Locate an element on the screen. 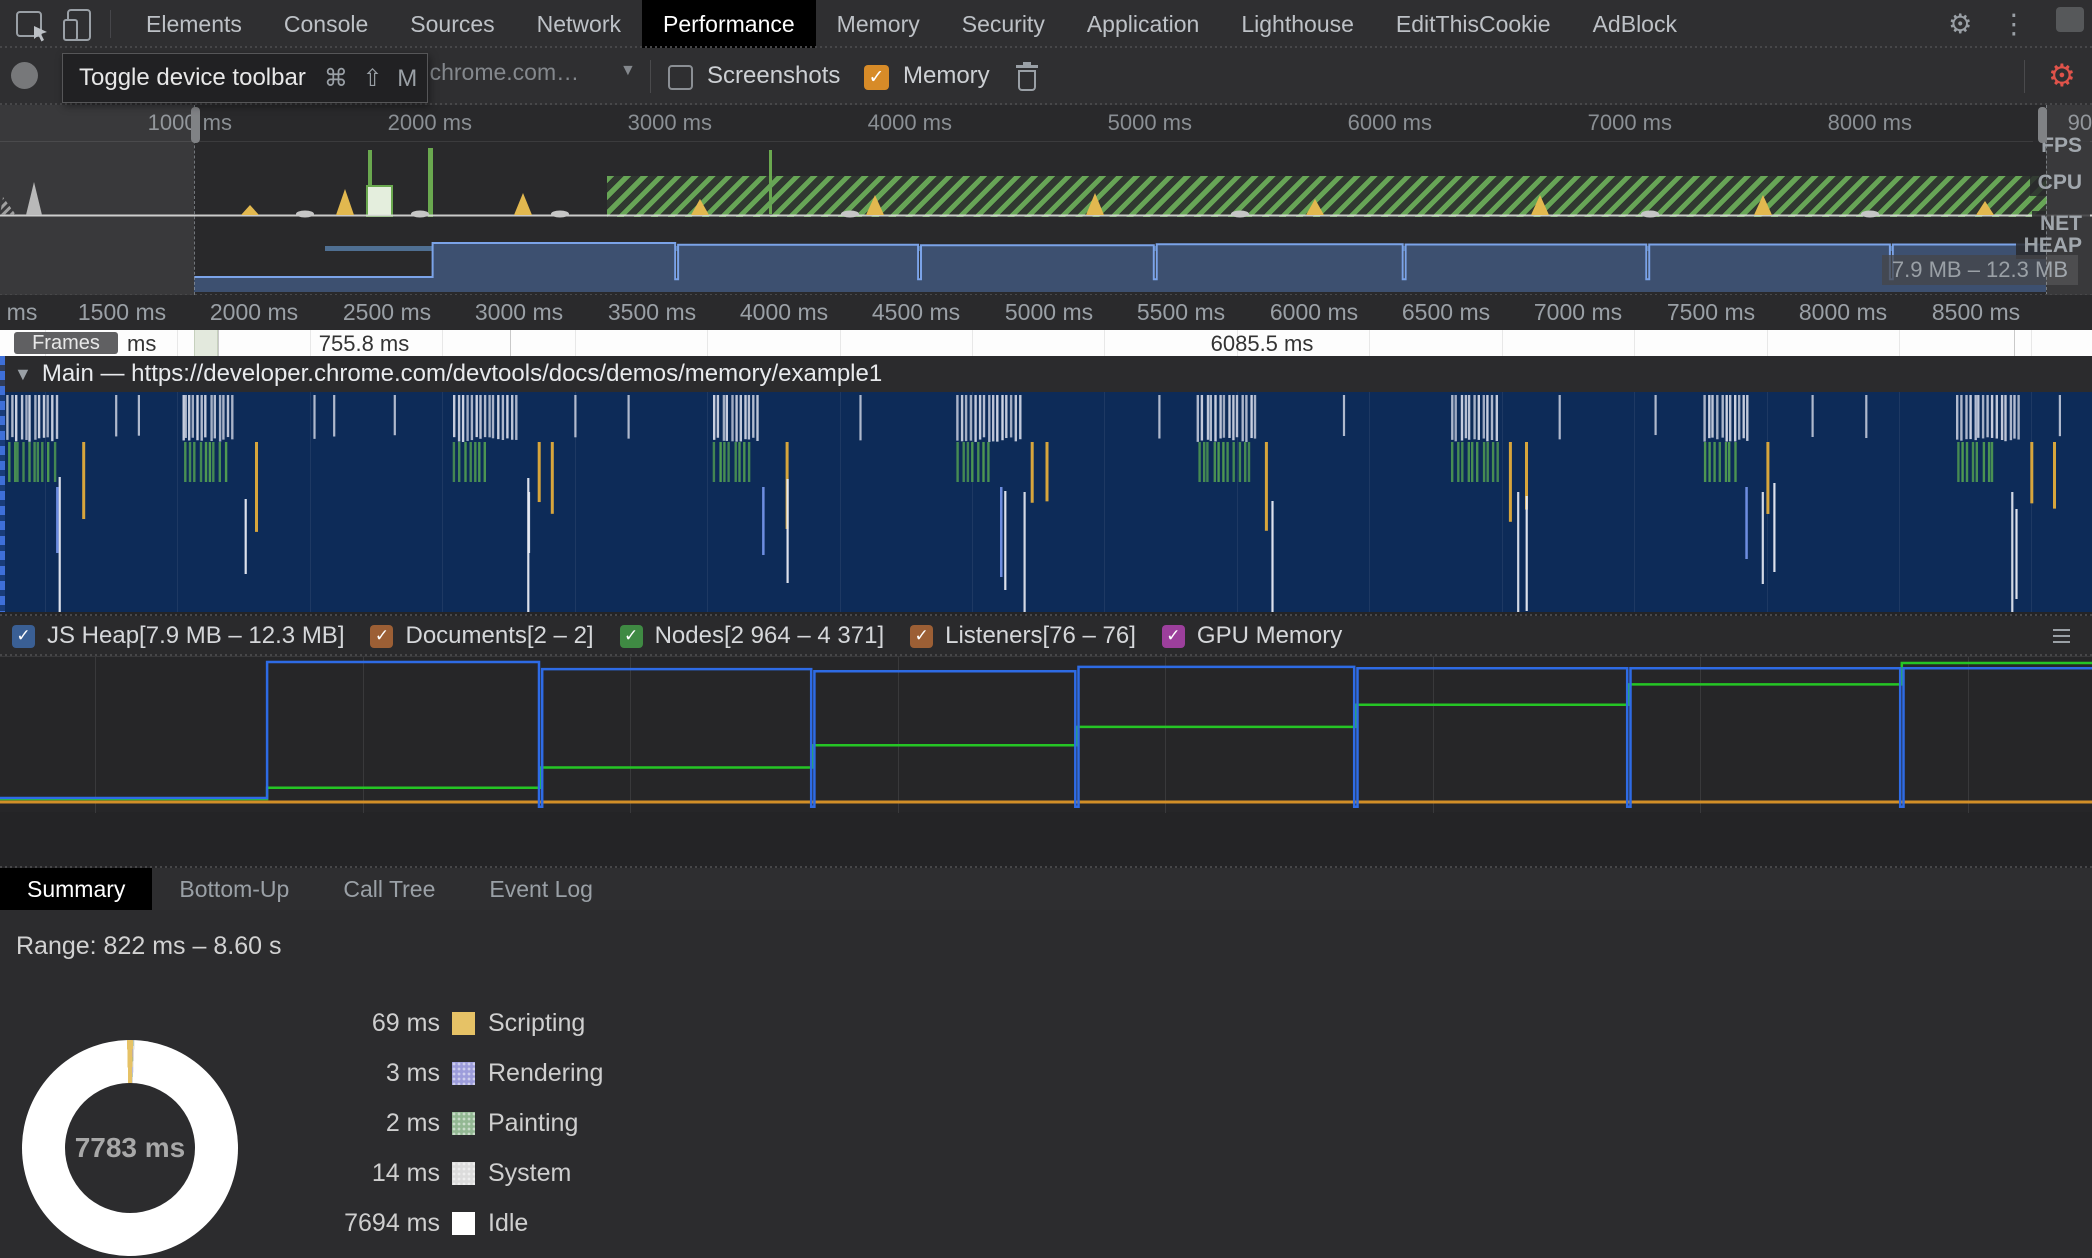 The height and width of the screenshot is (1258, 2092). memory-counter-toggle: ✓ JS Heap[7.9 MB – 12.3 MB] is located at coordinates (178, 636).